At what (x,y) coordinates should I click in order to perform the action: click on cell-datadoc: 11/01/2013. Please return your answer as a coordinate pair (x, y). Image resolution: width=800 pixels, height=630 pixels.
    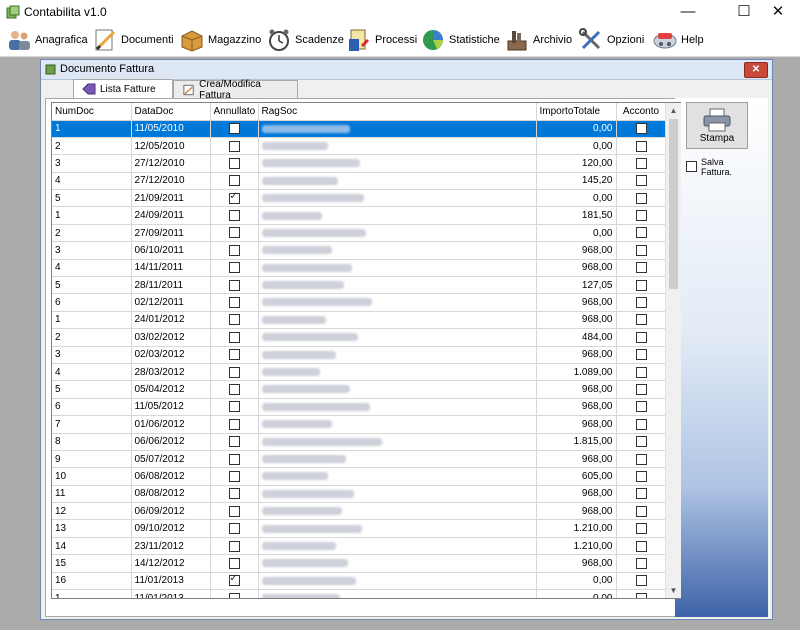
    Looking at the image, I should click on (171, 593).